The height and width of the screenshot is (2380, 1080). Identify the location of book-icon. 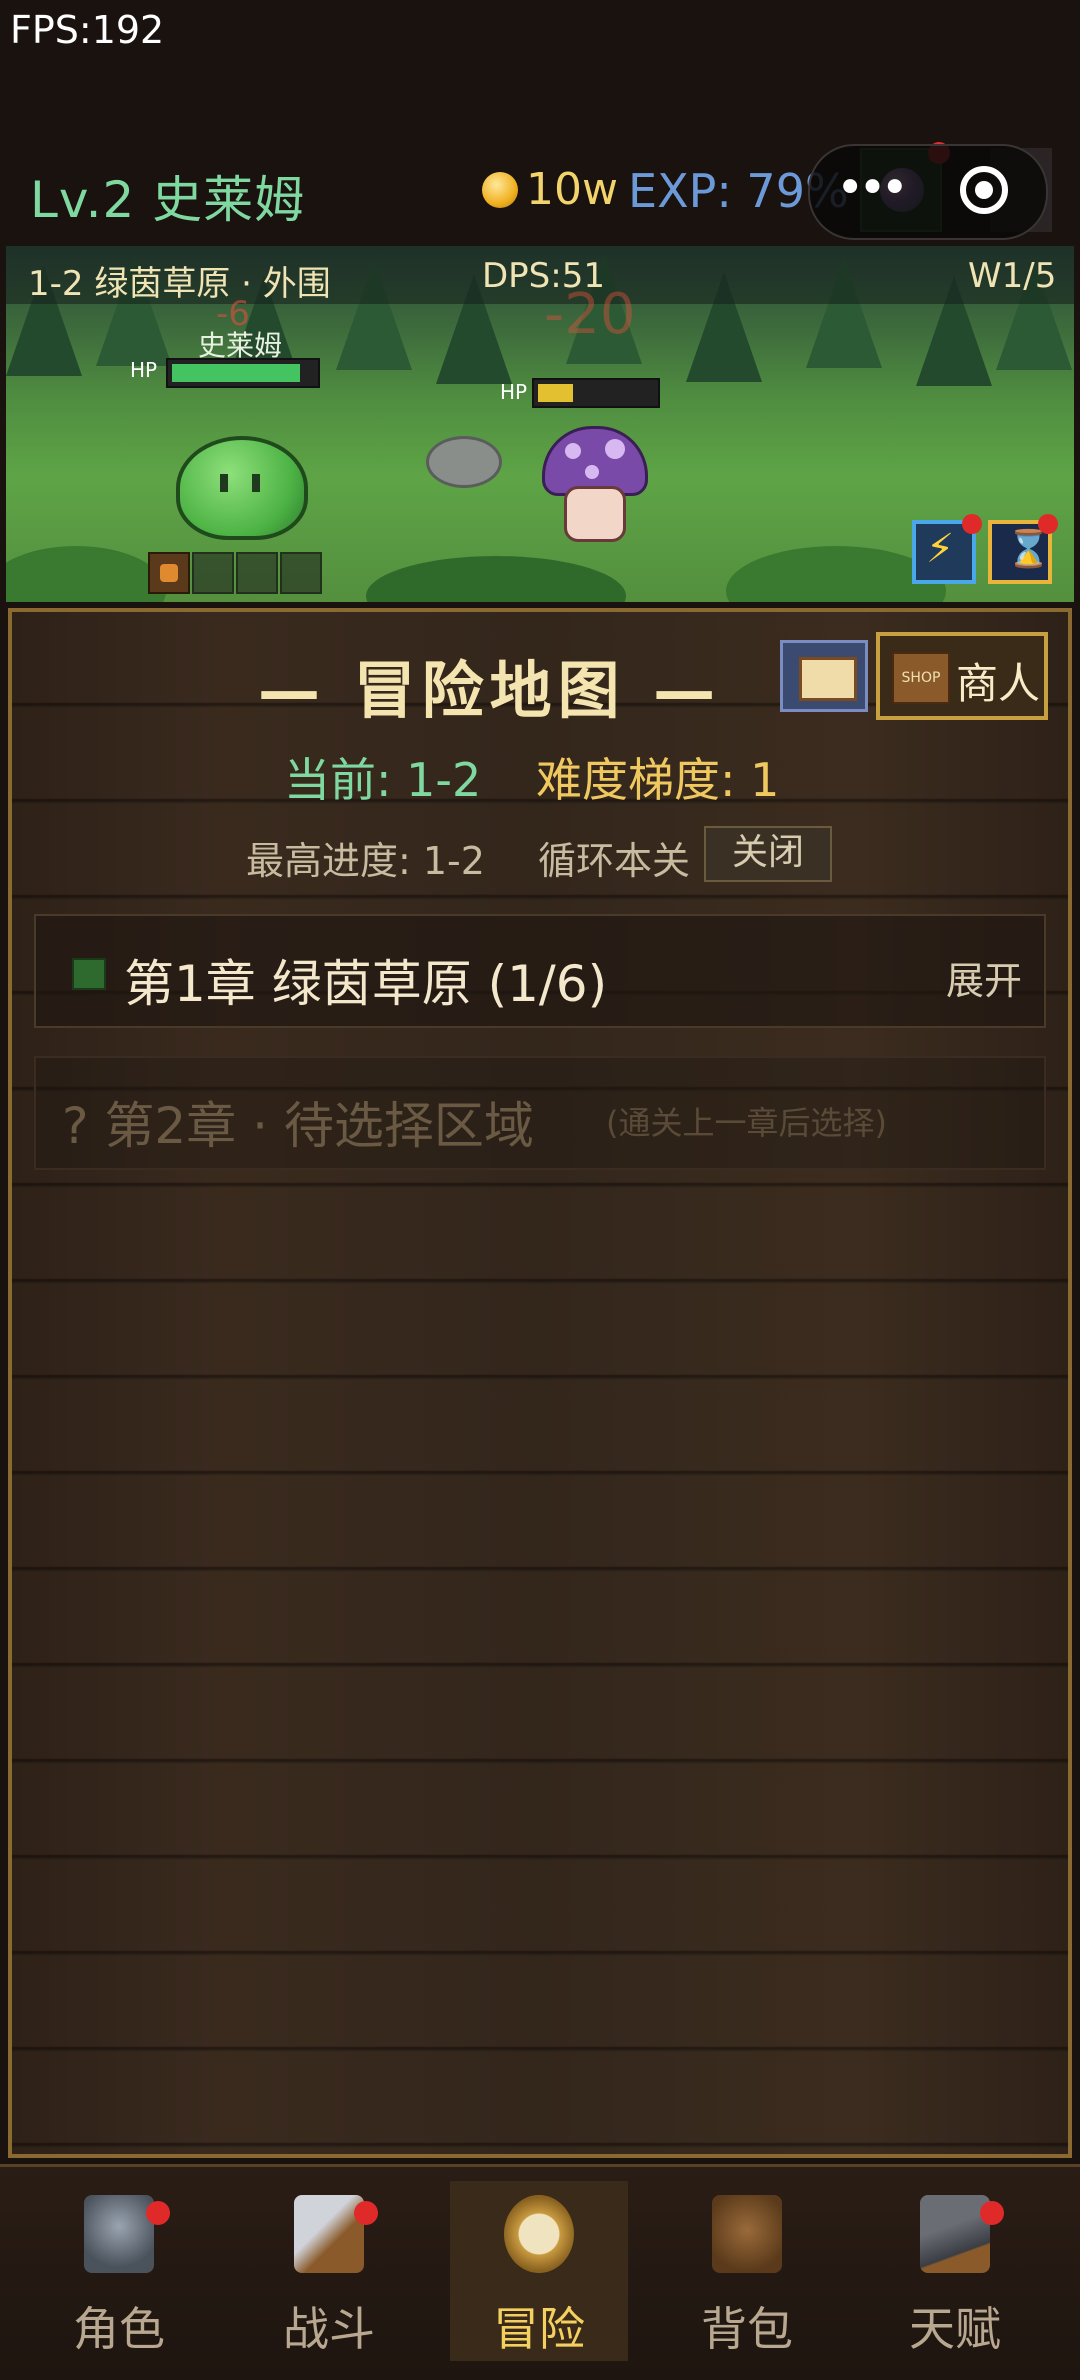
(824, 676).